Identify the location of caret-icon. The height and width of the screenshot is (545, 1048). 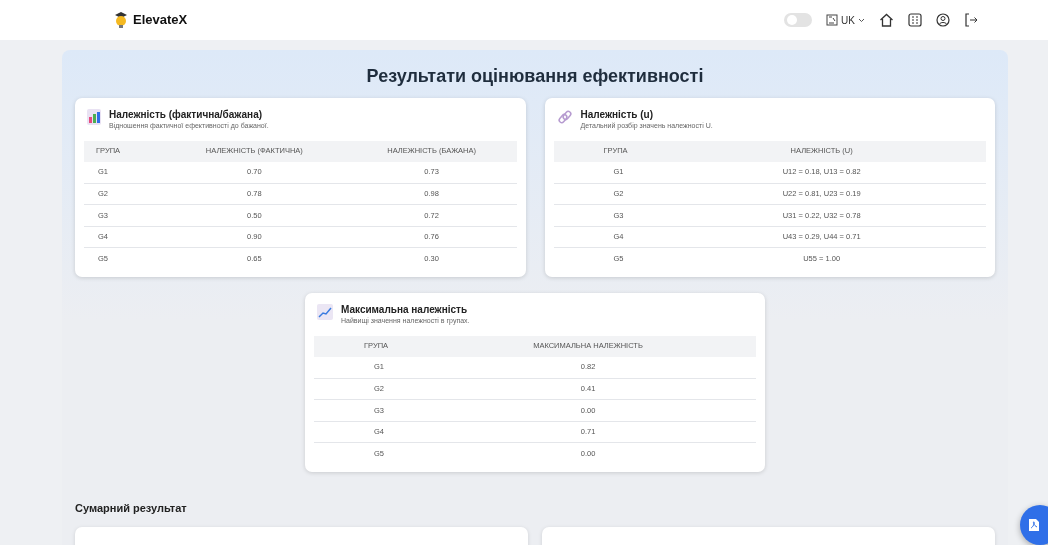
(861, 20).